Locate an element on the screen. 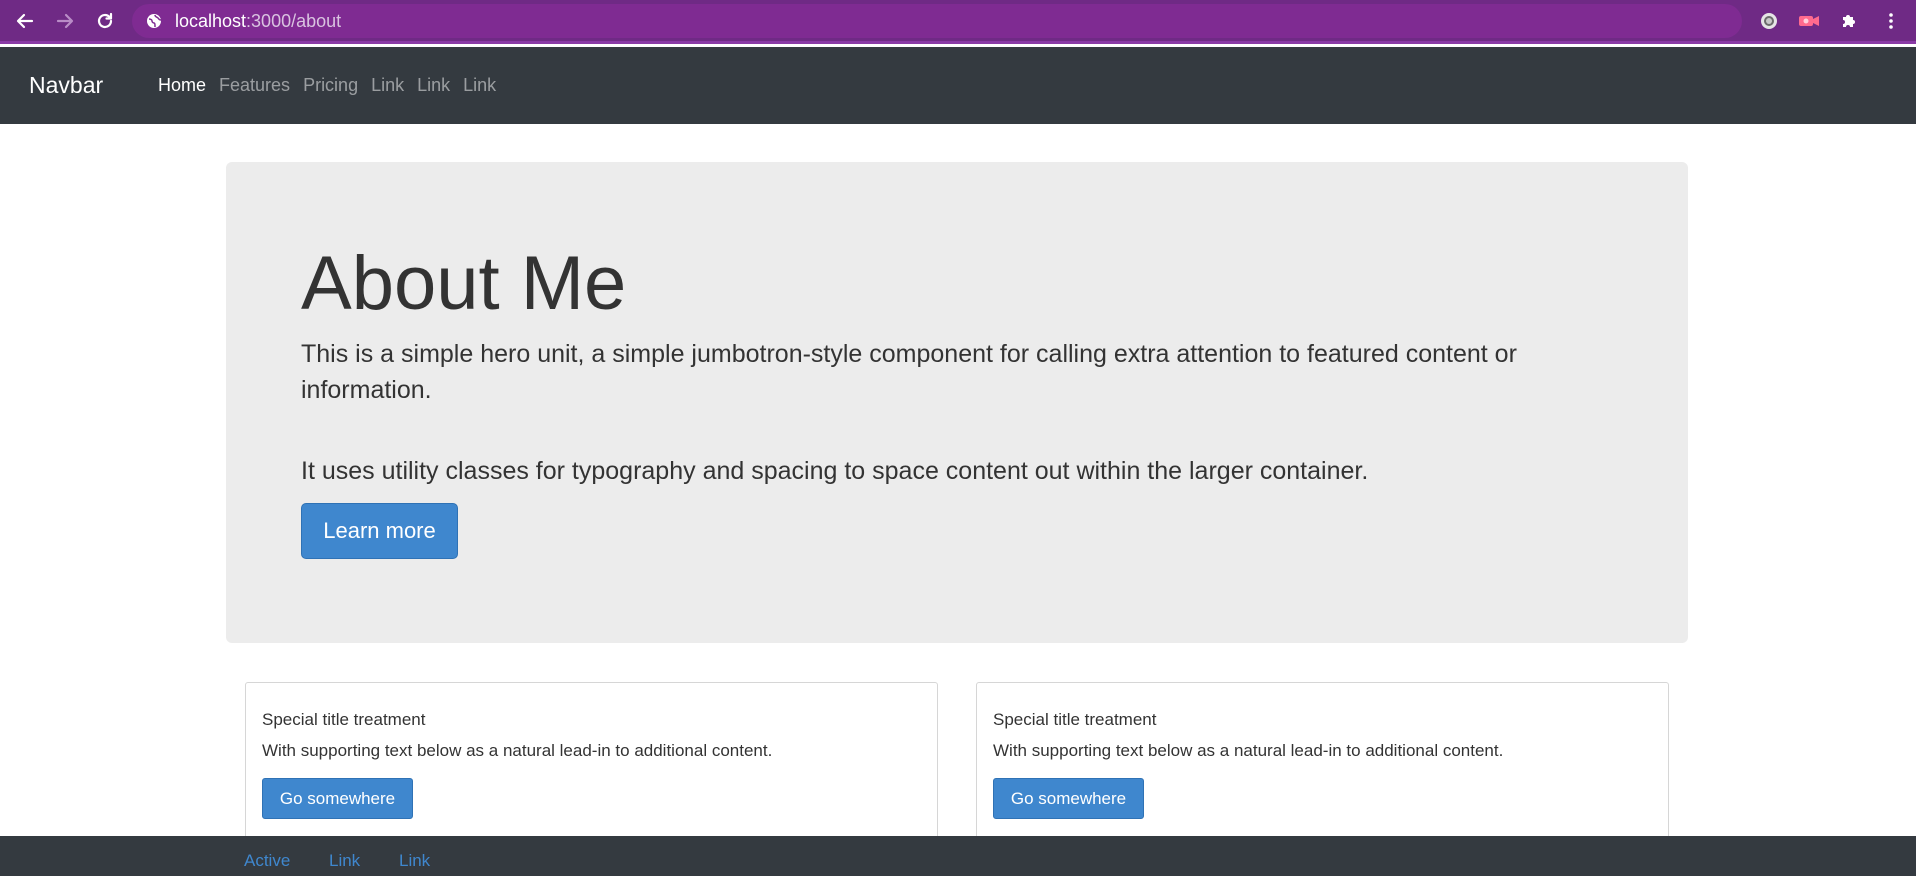 This screenshot has height=886, width=1916. nav-link-2: Link is located at coordinates (433, 85).